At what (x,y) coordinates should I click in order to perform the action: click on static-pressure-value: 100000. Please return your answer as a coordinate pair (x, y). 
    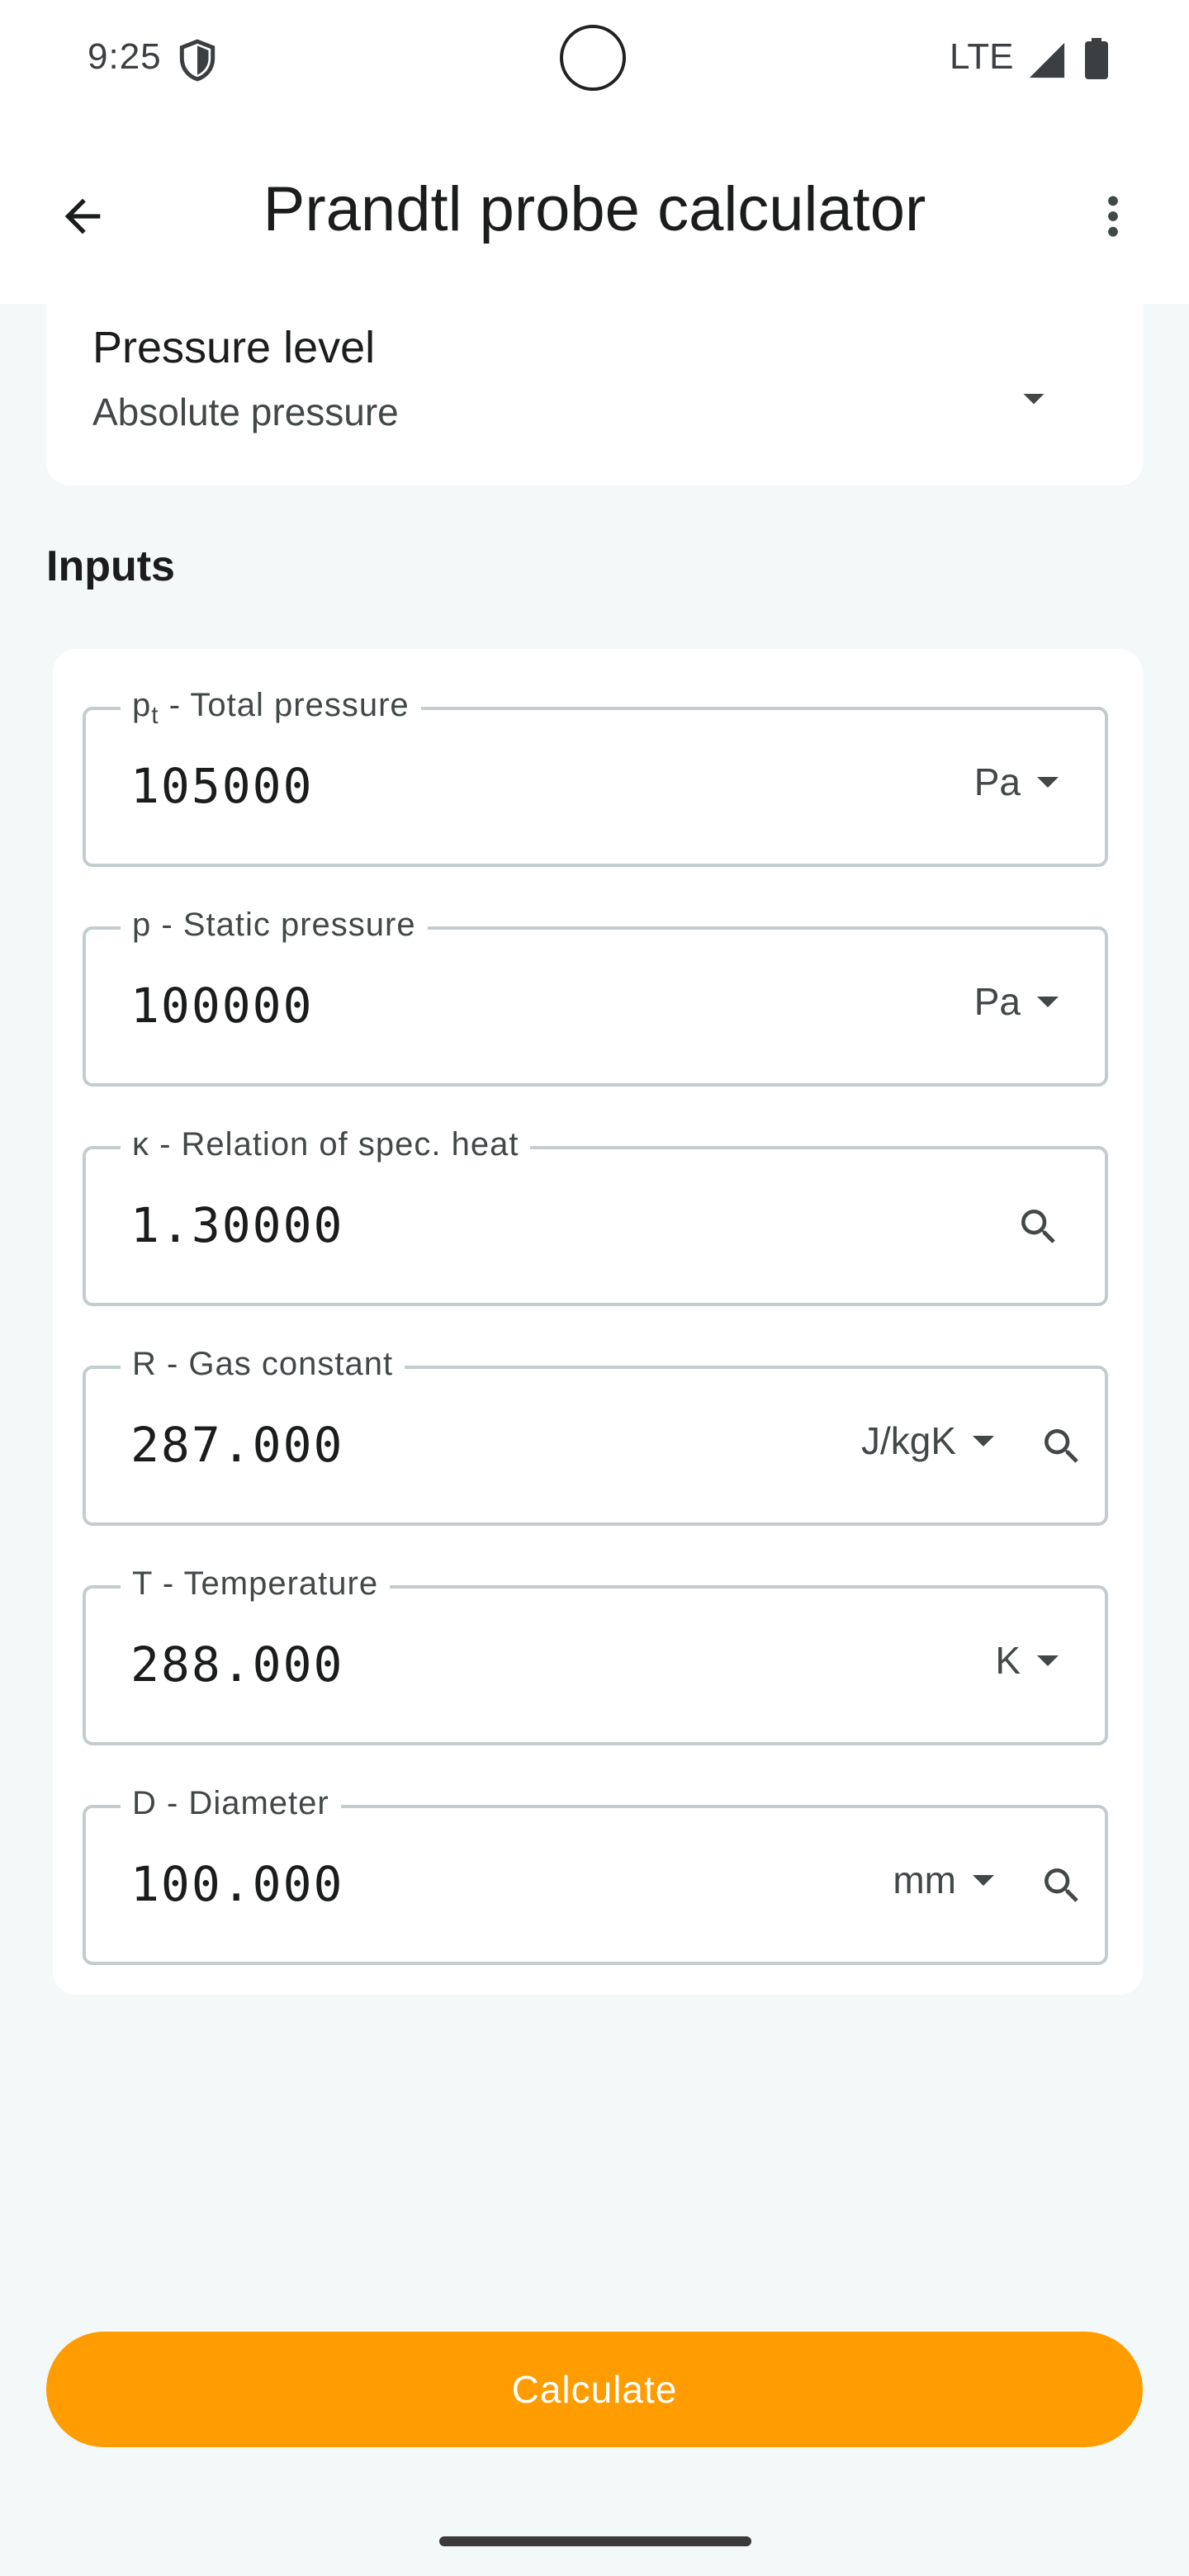
    Looking at the image, I should click on (222, 1006).